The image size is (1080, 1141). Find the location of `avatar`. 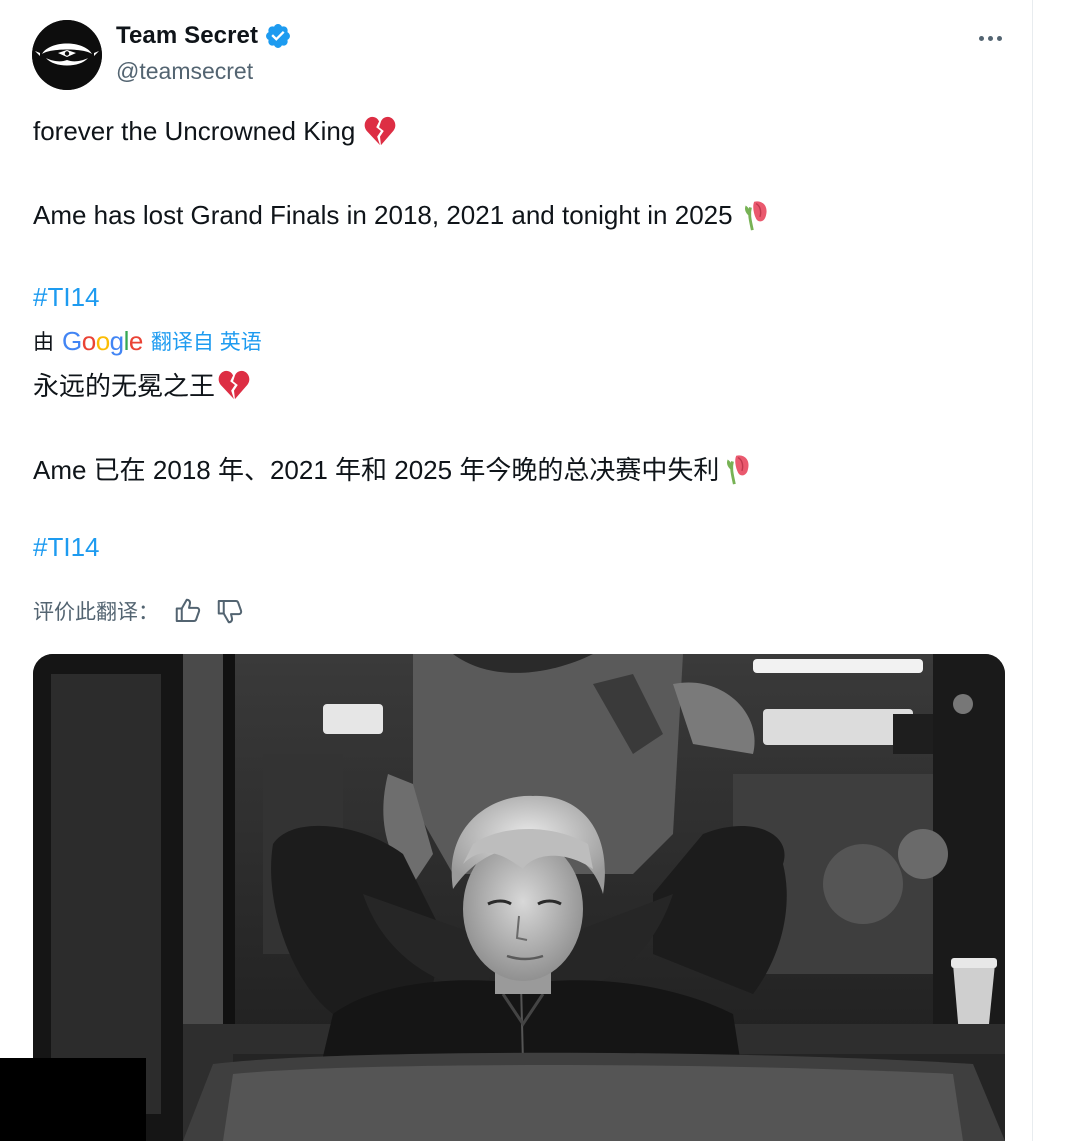

avatar is located at coordinates (67, 55).